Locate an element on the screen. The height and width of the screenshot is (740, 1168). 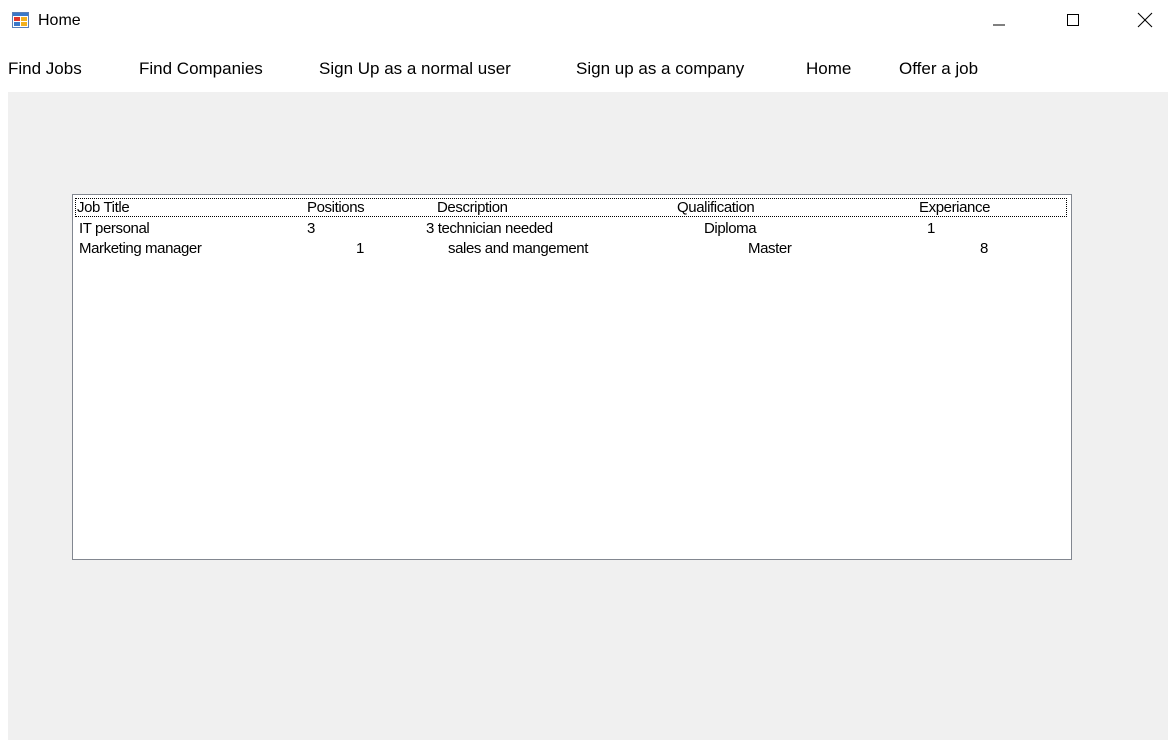
cell-description: 3 technician needed is located at coordinates (489, 228).